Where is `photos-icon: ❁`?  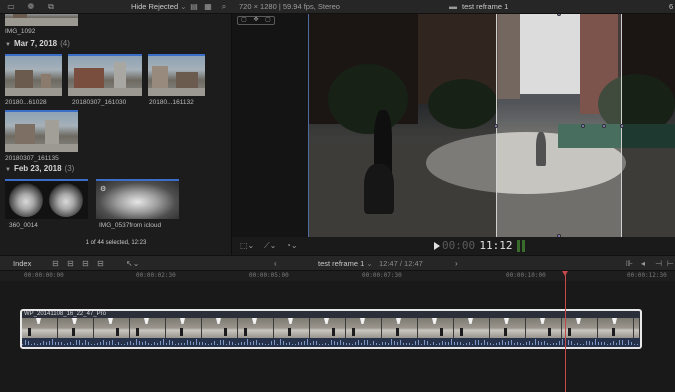
photos-icon: ❁ is located at coordinates (31, 6).